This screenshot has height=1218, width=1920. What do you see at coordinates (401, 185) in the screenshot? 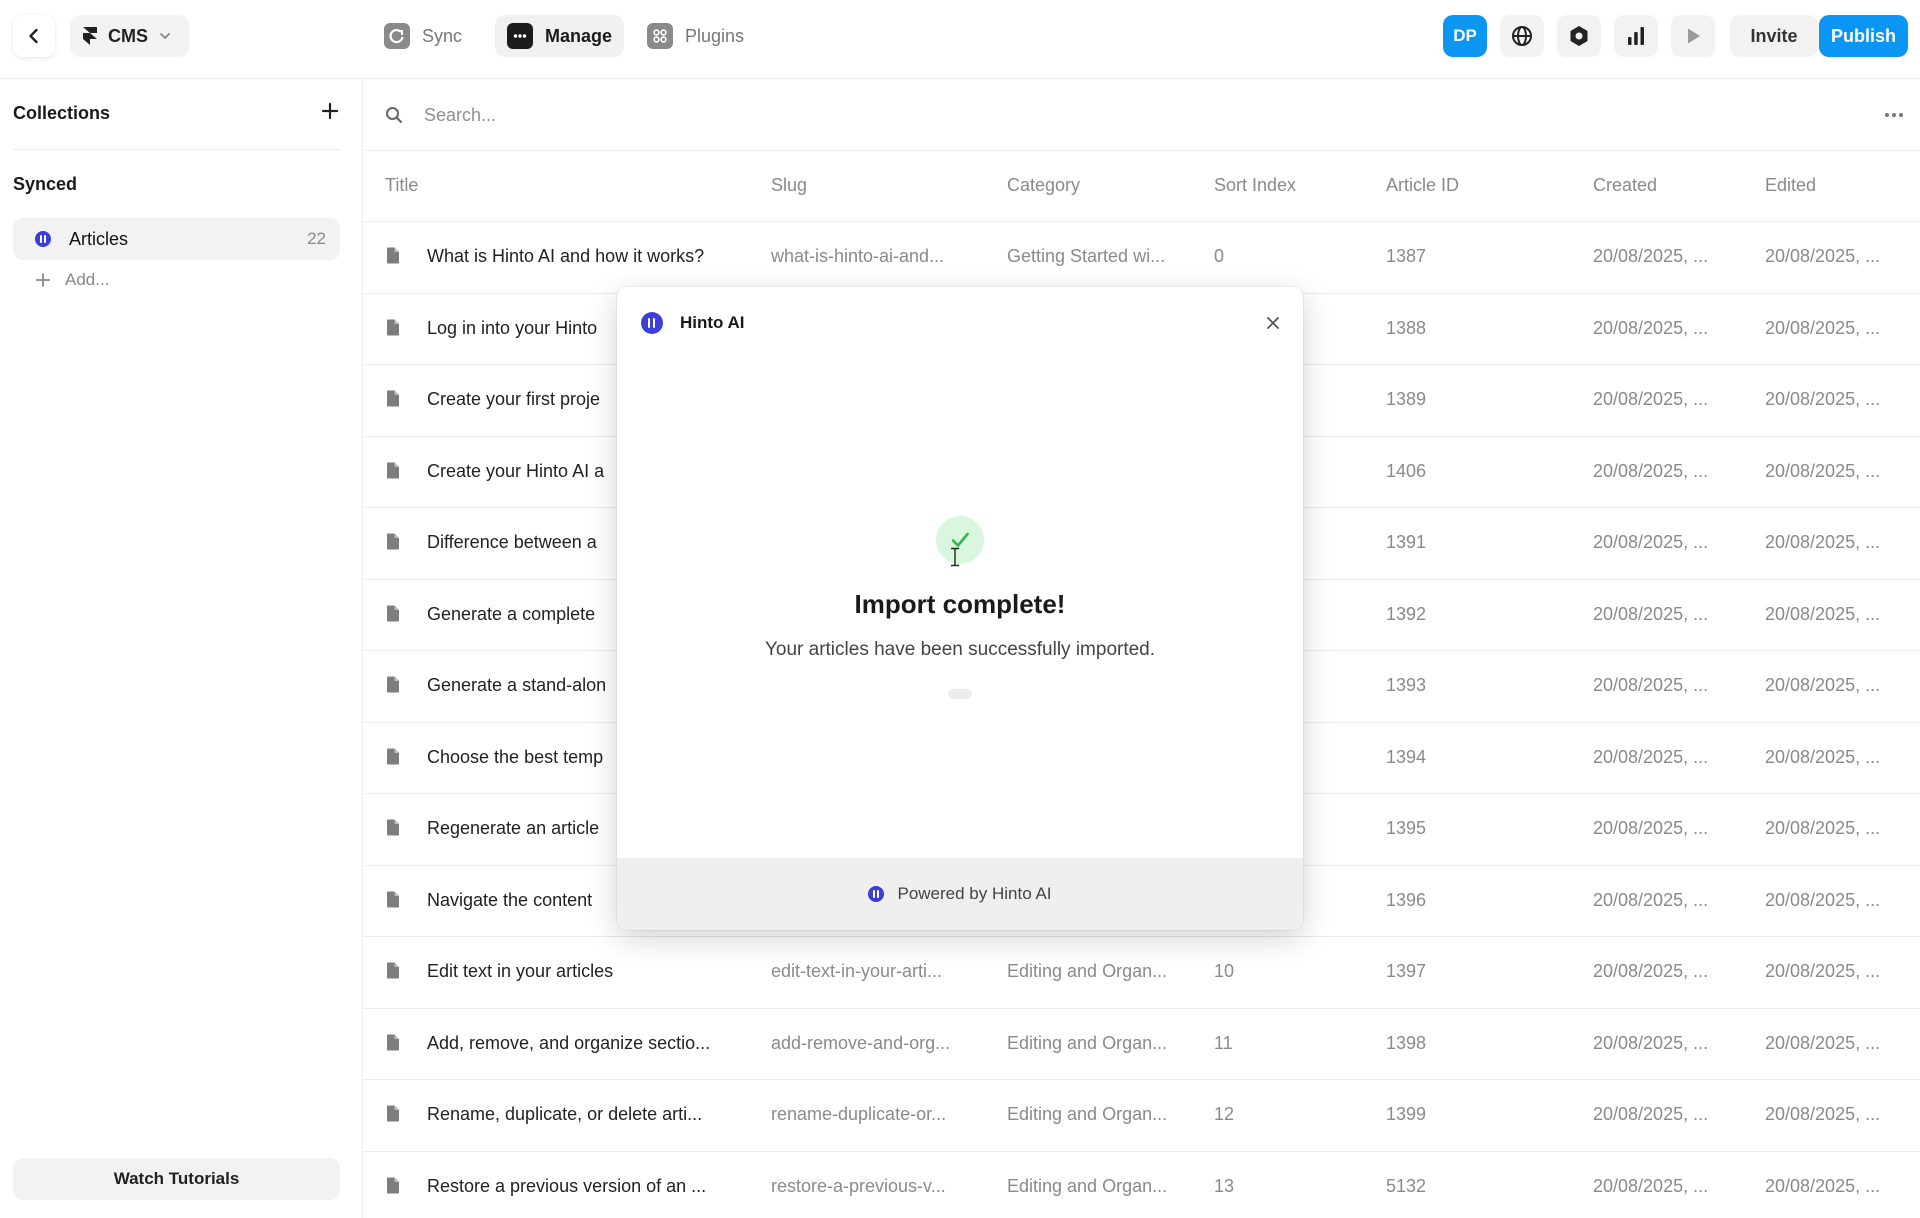
I see `column-header-title: Title` at bounding box center [401, 185].